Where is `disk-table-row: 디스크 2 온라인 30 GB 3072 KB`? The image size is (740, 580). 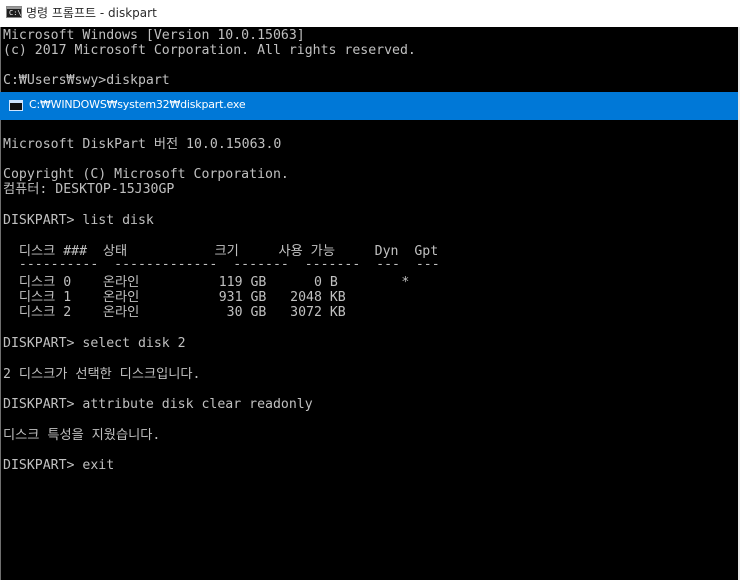
disk-table-row: 디스크 2 온라인 30 GB 3072 KB is located at coordinates (174, 312).